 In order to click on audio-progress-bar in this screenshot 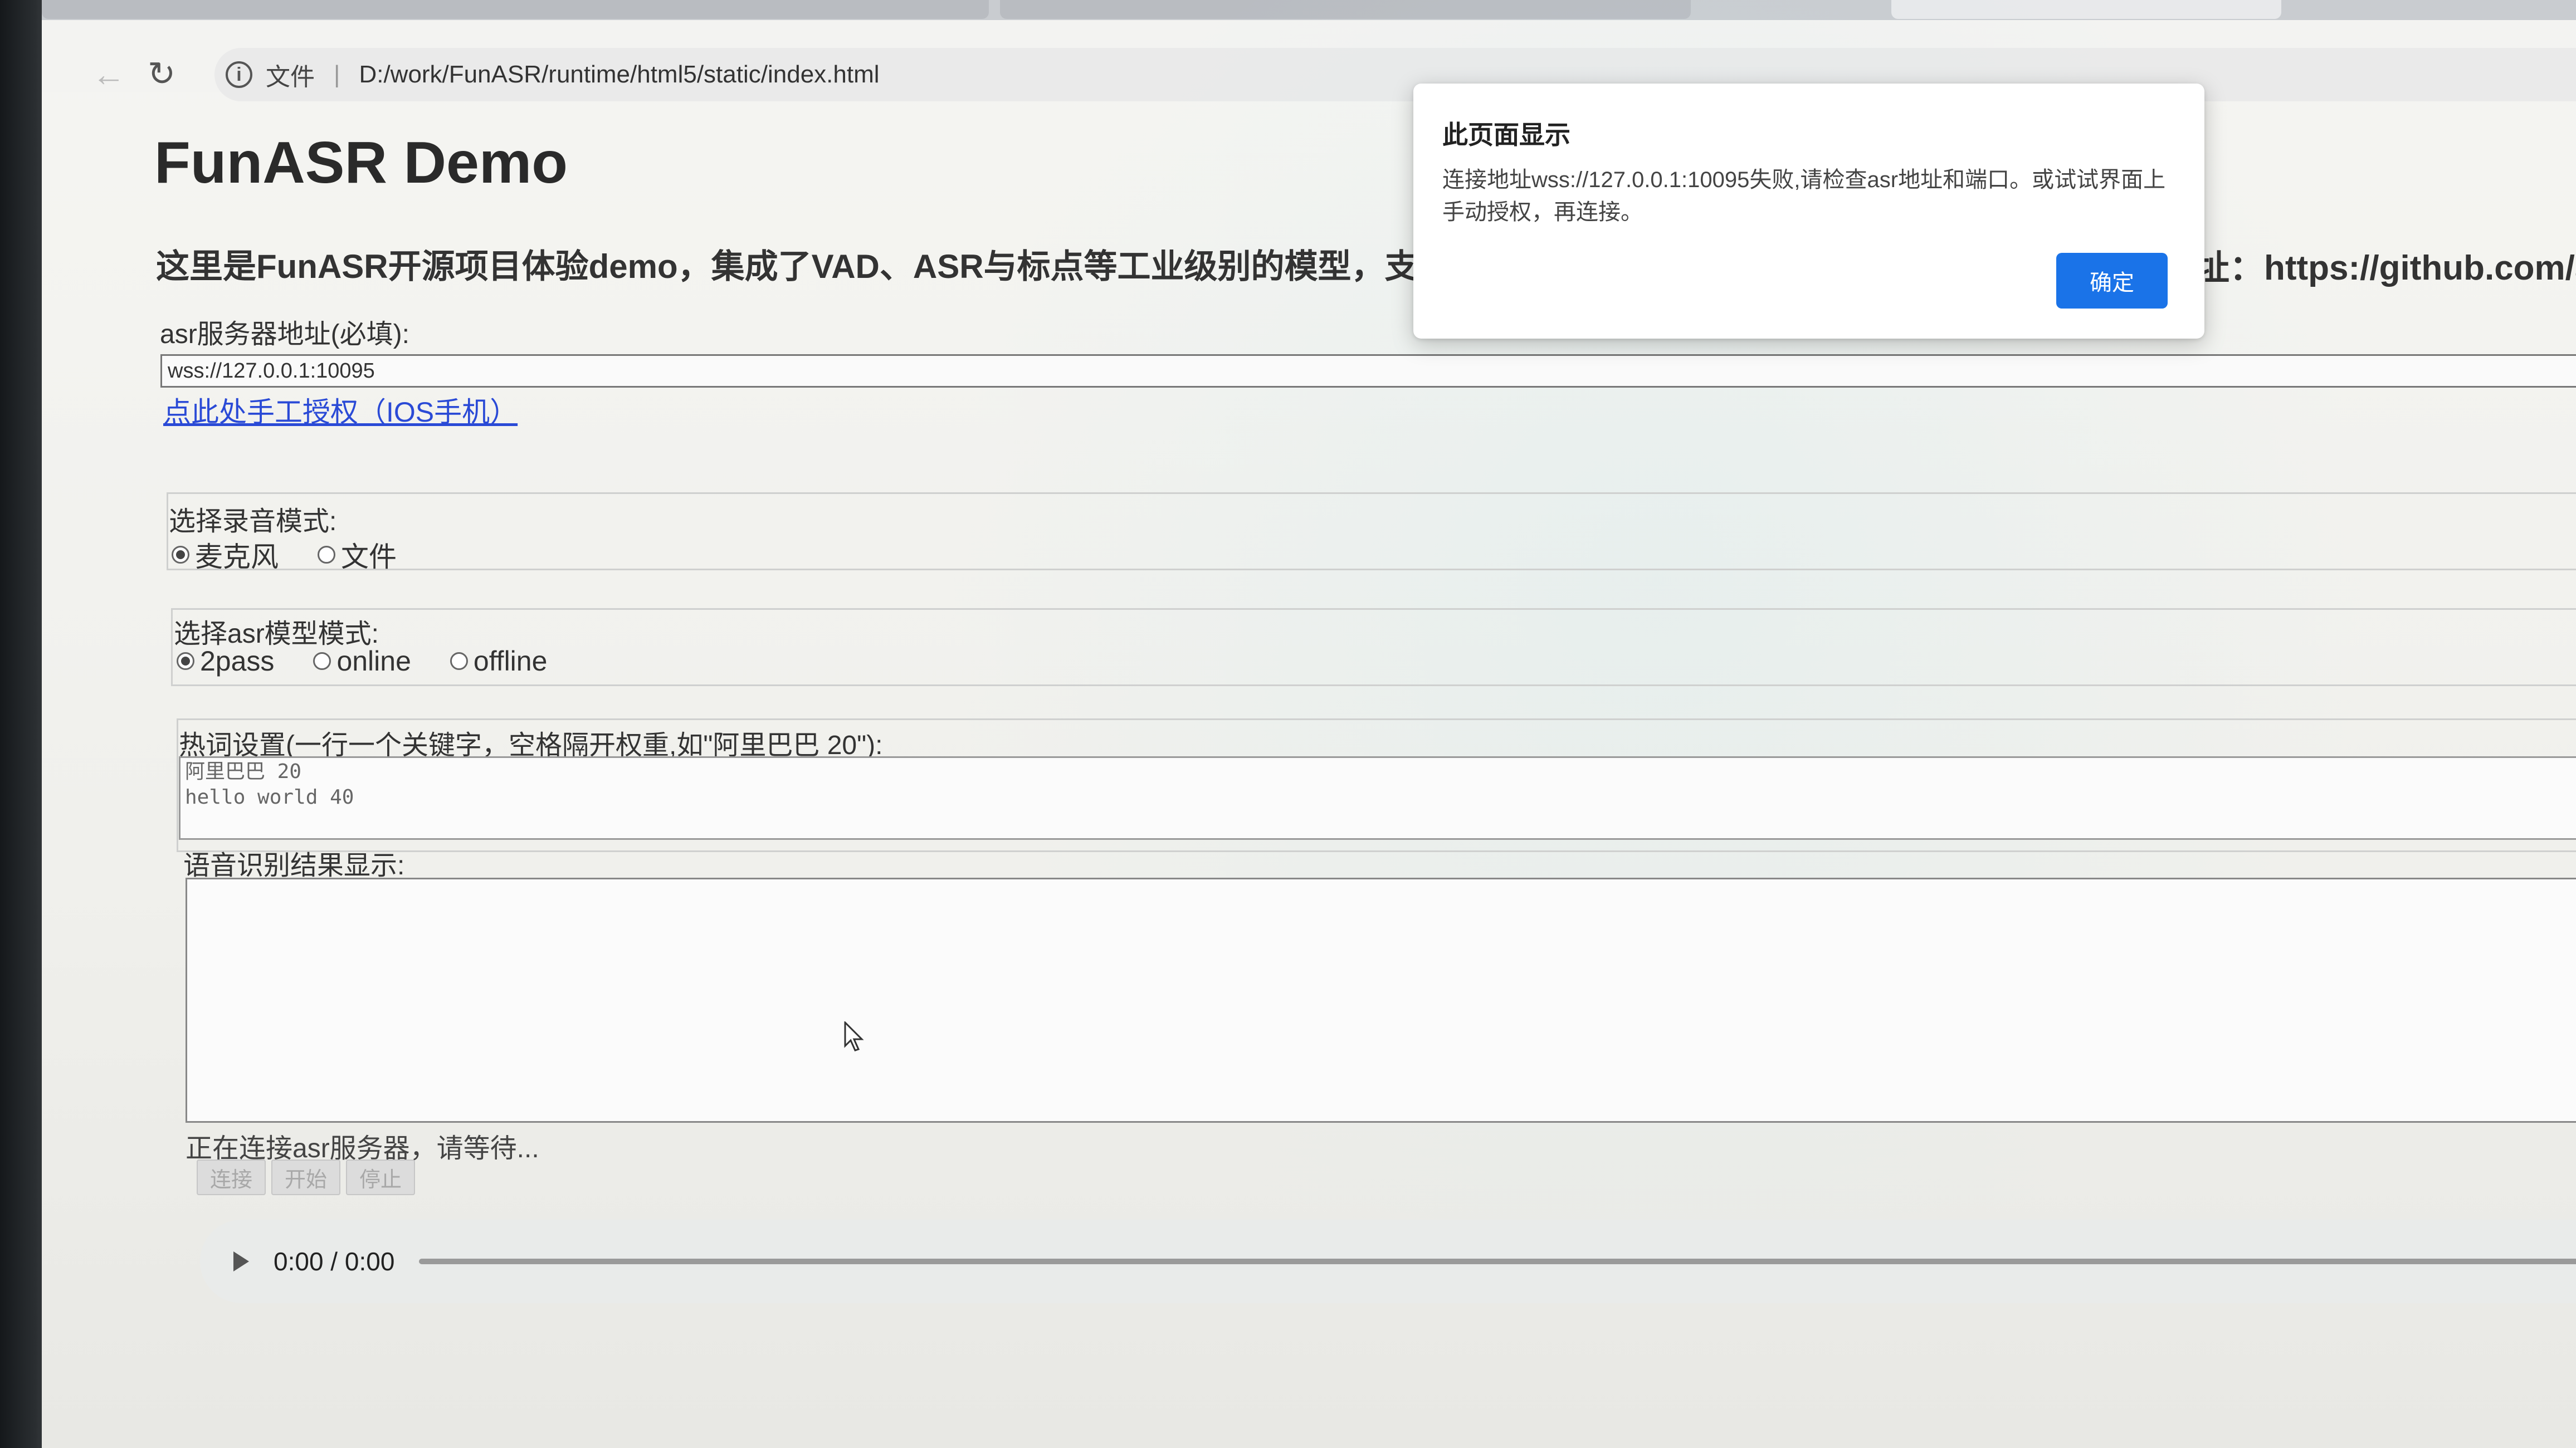, I will do `click(1497, 1262)`.